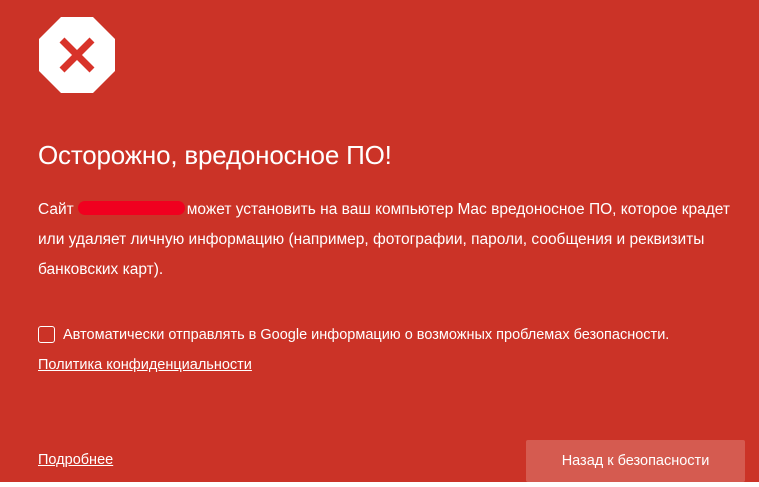  Describe the element at coordinates (46, 334) in the screenshot. I see `report-checkbox` at that location.